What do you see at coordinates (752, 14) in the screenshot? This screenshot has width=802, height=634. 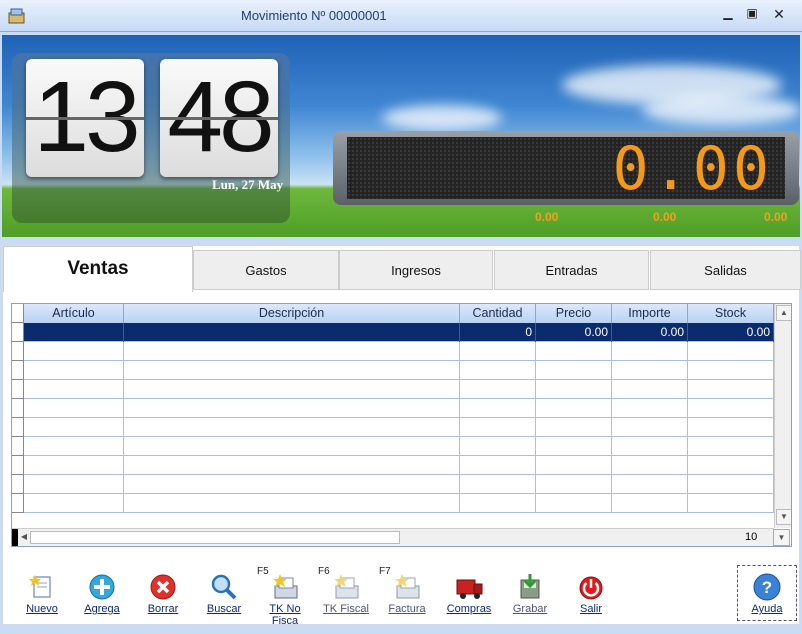 I see `maximize-button: ▣` at bounding box center [752, 14].